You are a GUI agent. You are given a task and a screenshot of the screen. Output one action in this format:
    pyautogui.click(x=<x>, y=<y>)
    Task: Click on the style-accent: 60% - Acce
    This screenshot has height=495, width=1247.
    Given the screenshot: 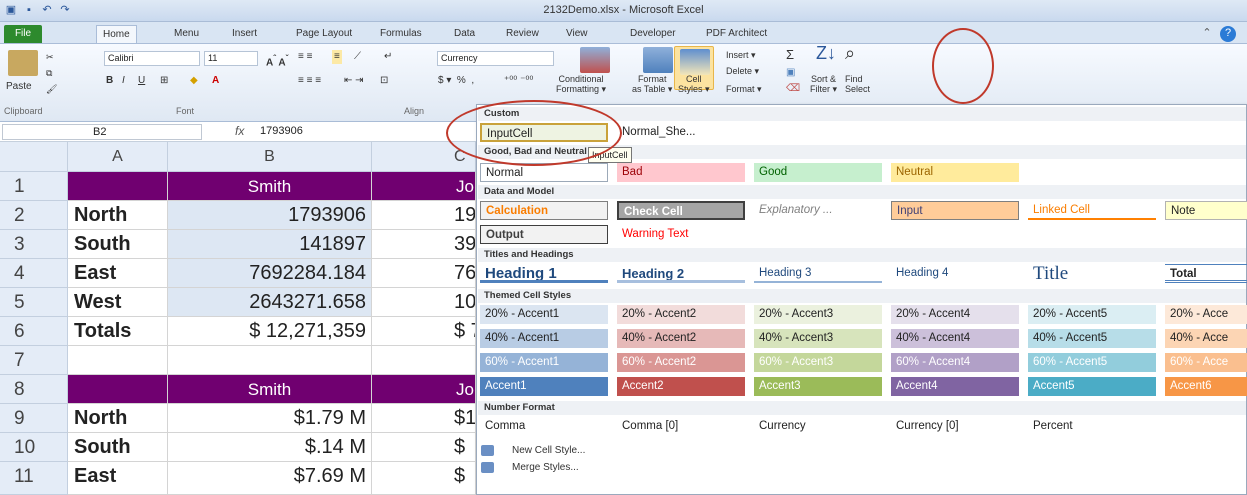 What is the action you would take?
    pyautogui.click(x=1206, y=362)
    